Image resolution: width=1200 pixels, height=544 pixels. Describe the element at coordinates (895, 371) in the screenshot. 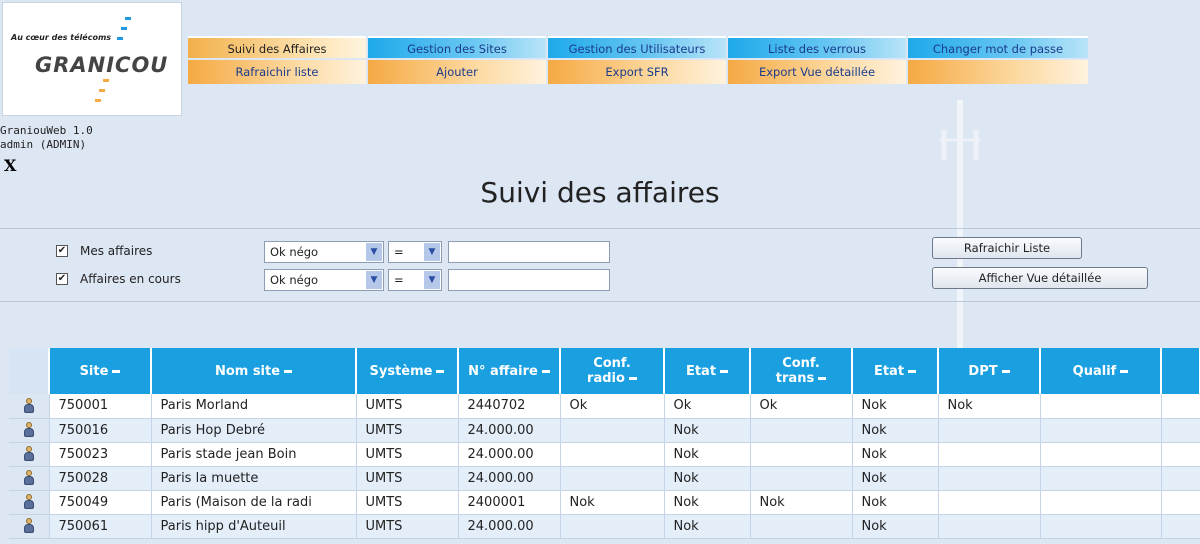

I see `column-header-etat-trans: Etat` at that location.